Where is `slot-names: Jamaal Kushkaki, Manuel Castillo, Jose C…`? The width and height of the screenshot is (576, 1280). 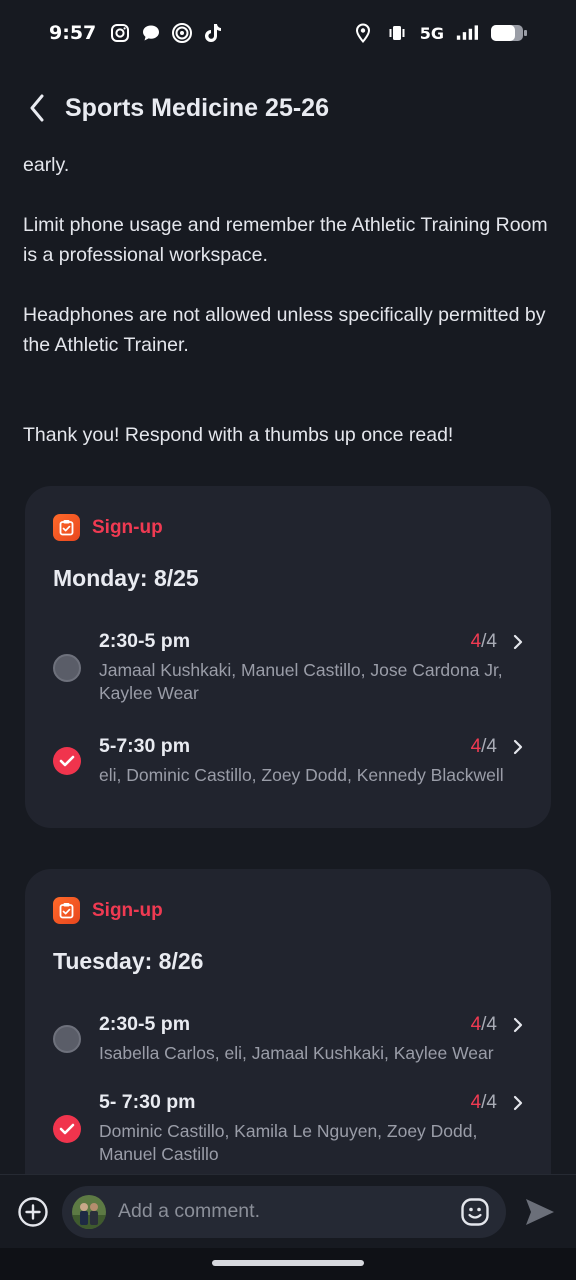 slot-names: Jamaal Kushkaki, Manuel Castillo, Jose C… is located at coordinates (301, 681).